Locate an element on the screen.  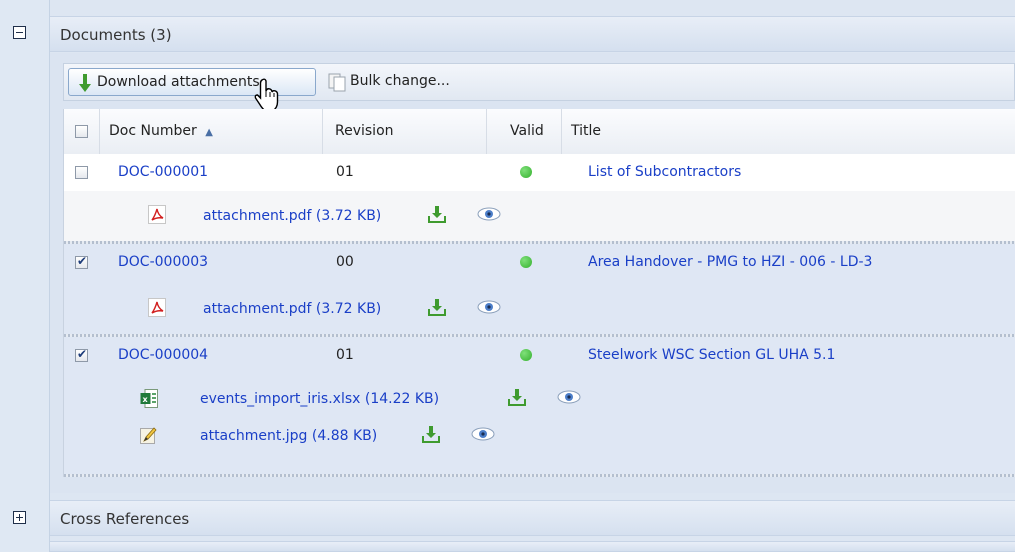
row-separator is located at coordinates (539, 475).